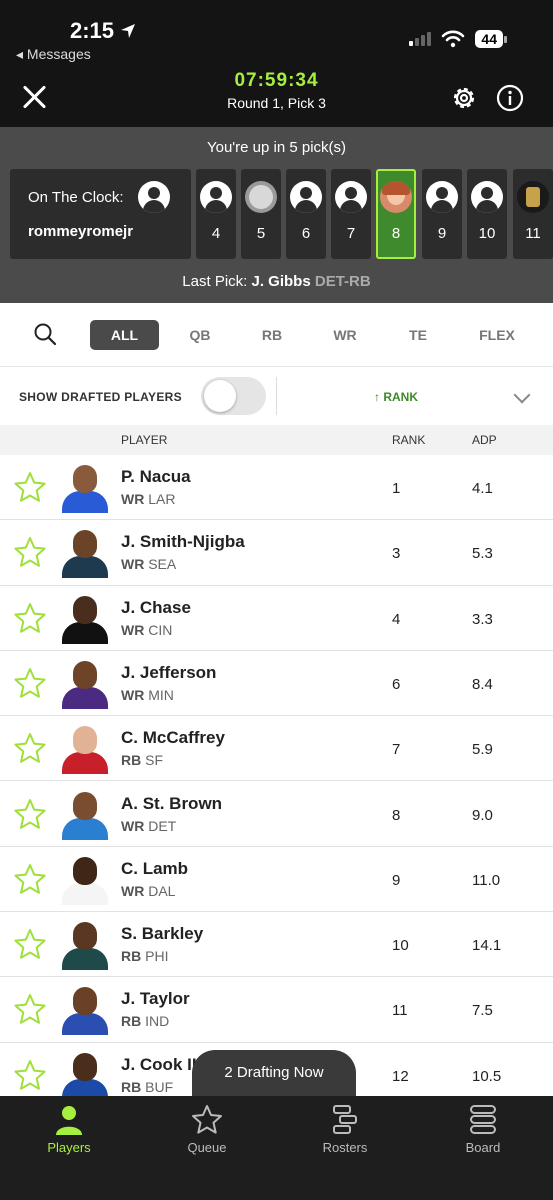 The height and width of the screenshot is (1200, 553). I want to click on player-adp: 10.5, so click(487, 1076).